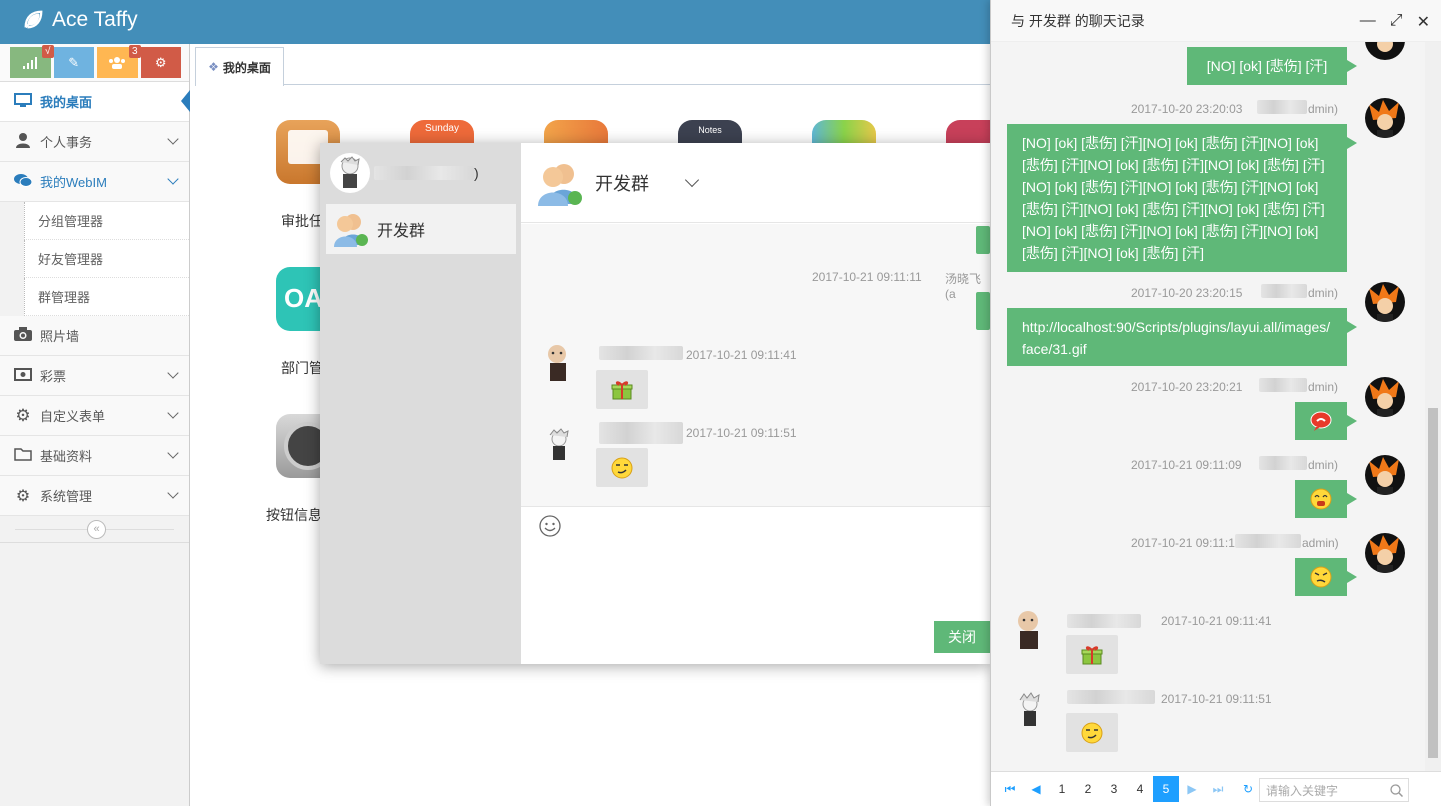 This screenshot has width=1441, height=806. What do you see at coordinates (96, 529) in the screenshot?
I see `double-left-icon: «` at bounding box center [96, 529].